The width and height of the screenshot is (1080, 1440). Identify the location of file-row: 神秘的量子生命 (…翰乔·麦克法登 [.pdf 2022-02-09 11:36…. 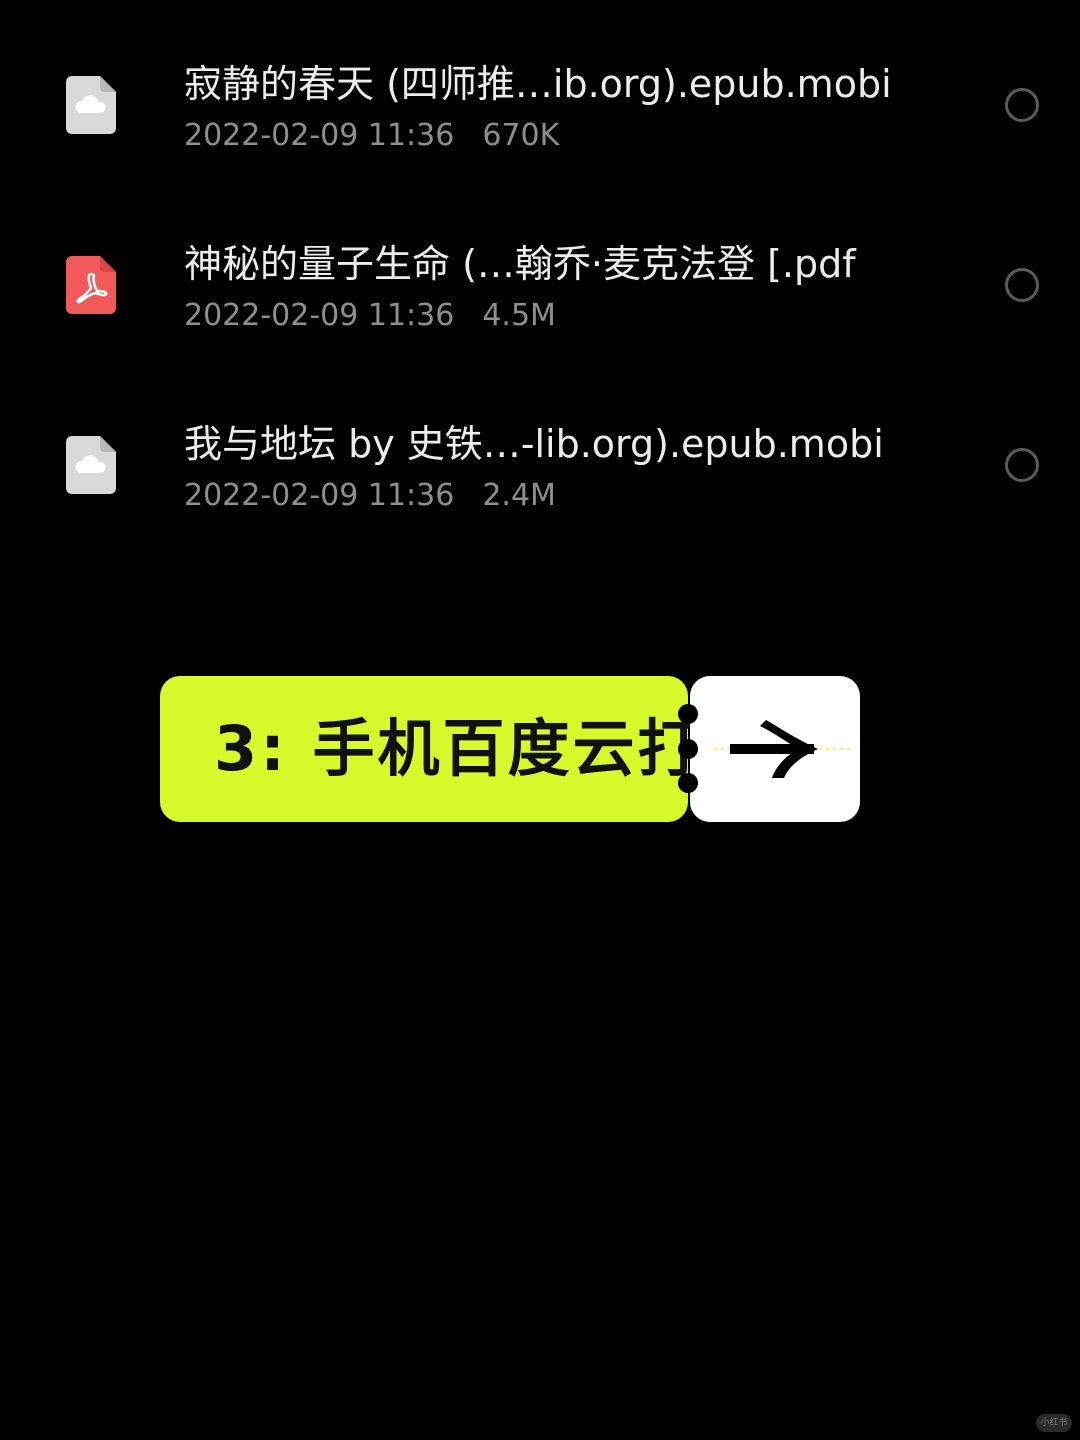
(540, 310).